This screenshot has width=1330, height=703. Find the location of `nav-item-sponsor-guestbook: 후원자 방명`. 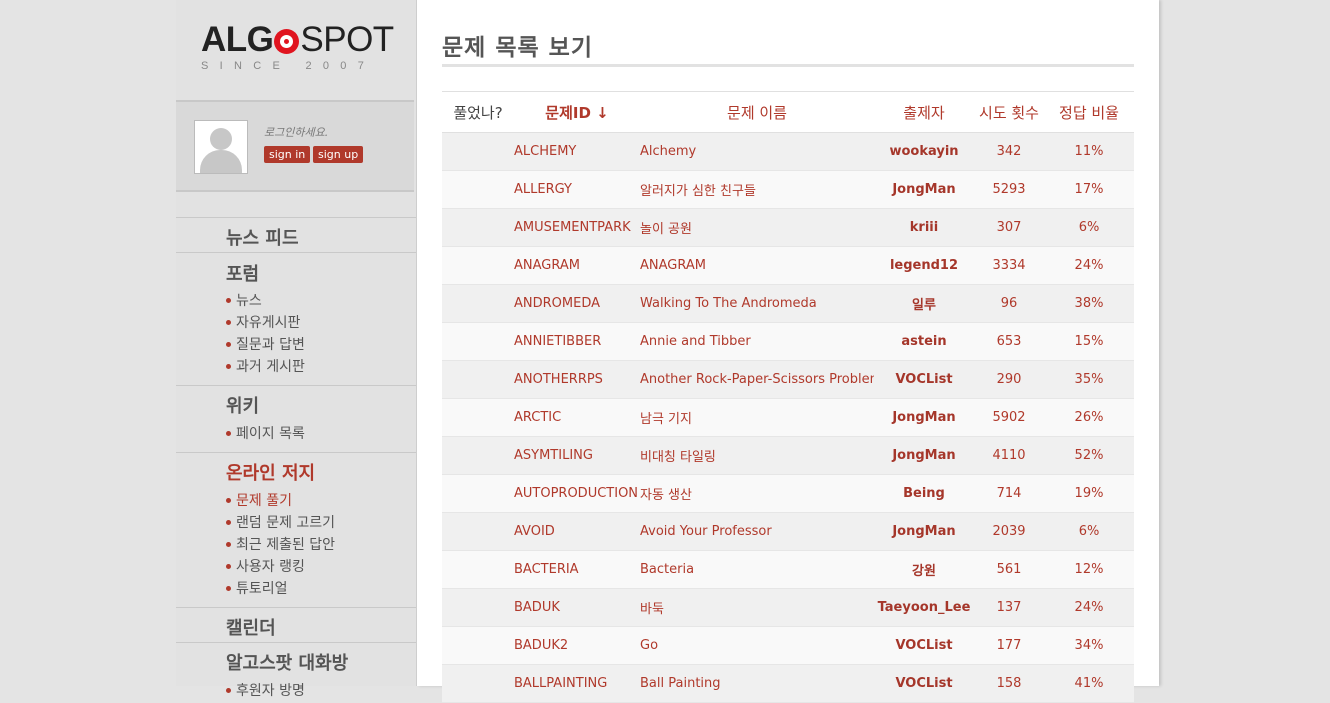

nav-item-sponsor-guestbook: 후원자 방명 is located at coordinates (265, 690).